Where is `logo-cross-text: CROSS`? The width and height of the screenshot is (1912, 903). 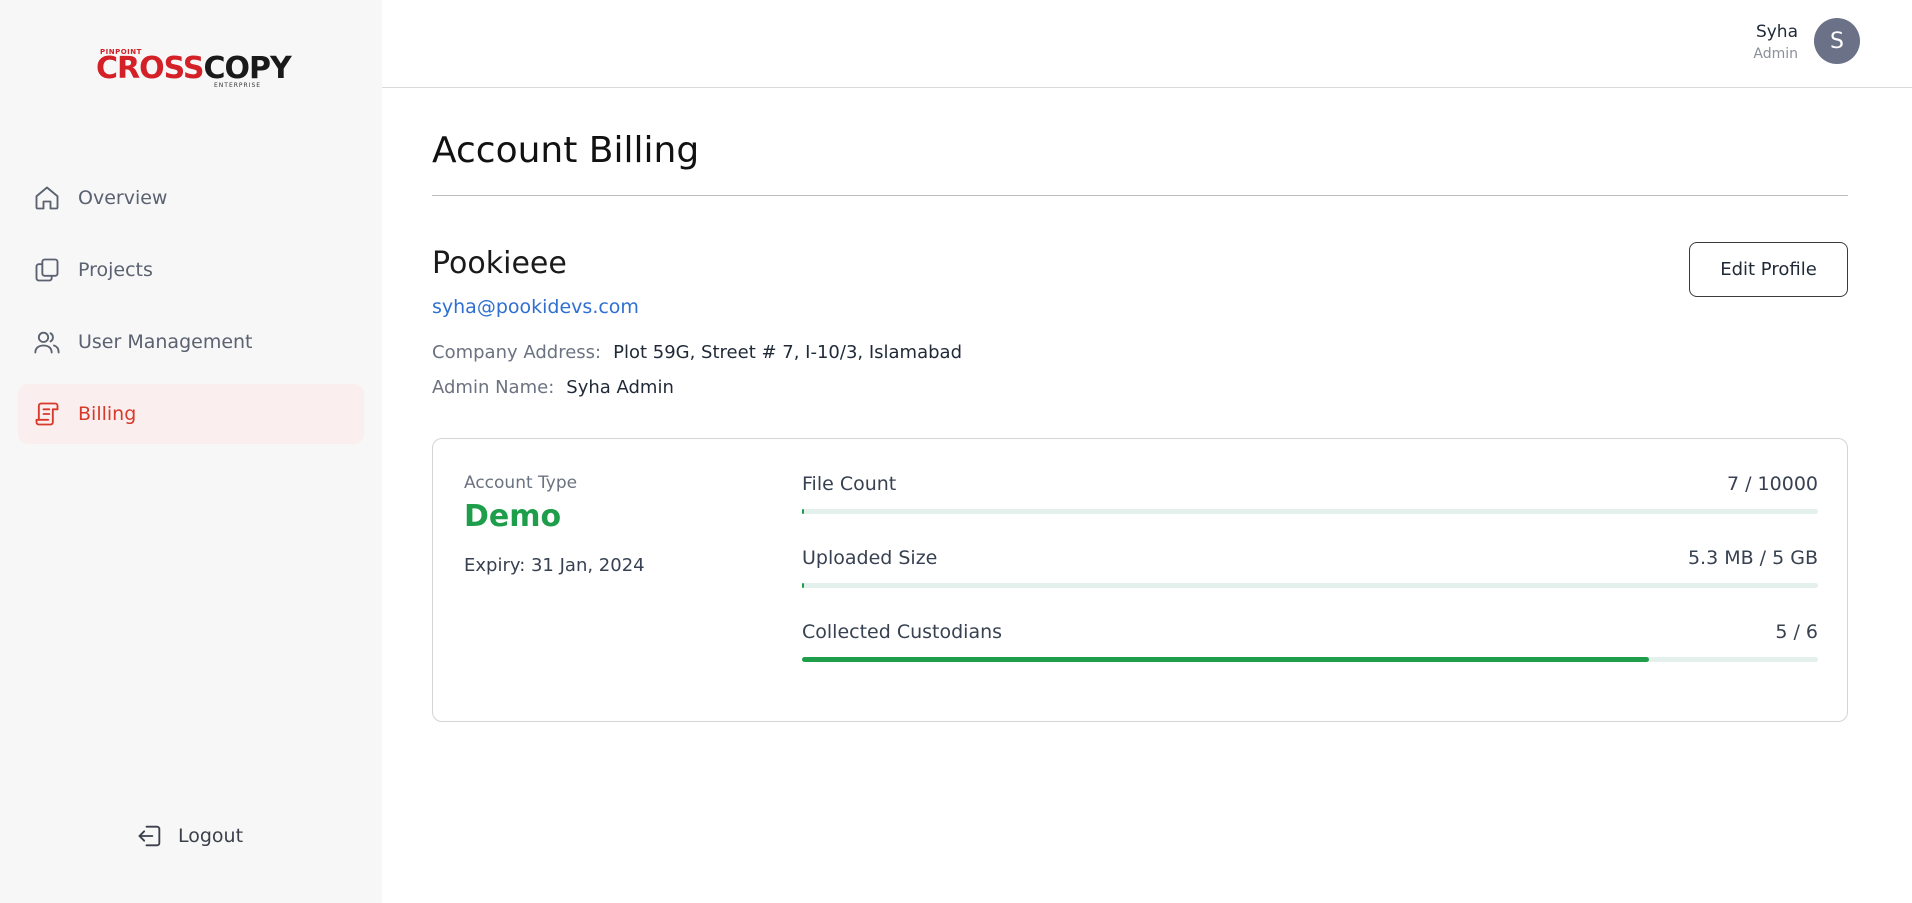
logo-cross-text: CROSS is located at coordinates (150, 68).